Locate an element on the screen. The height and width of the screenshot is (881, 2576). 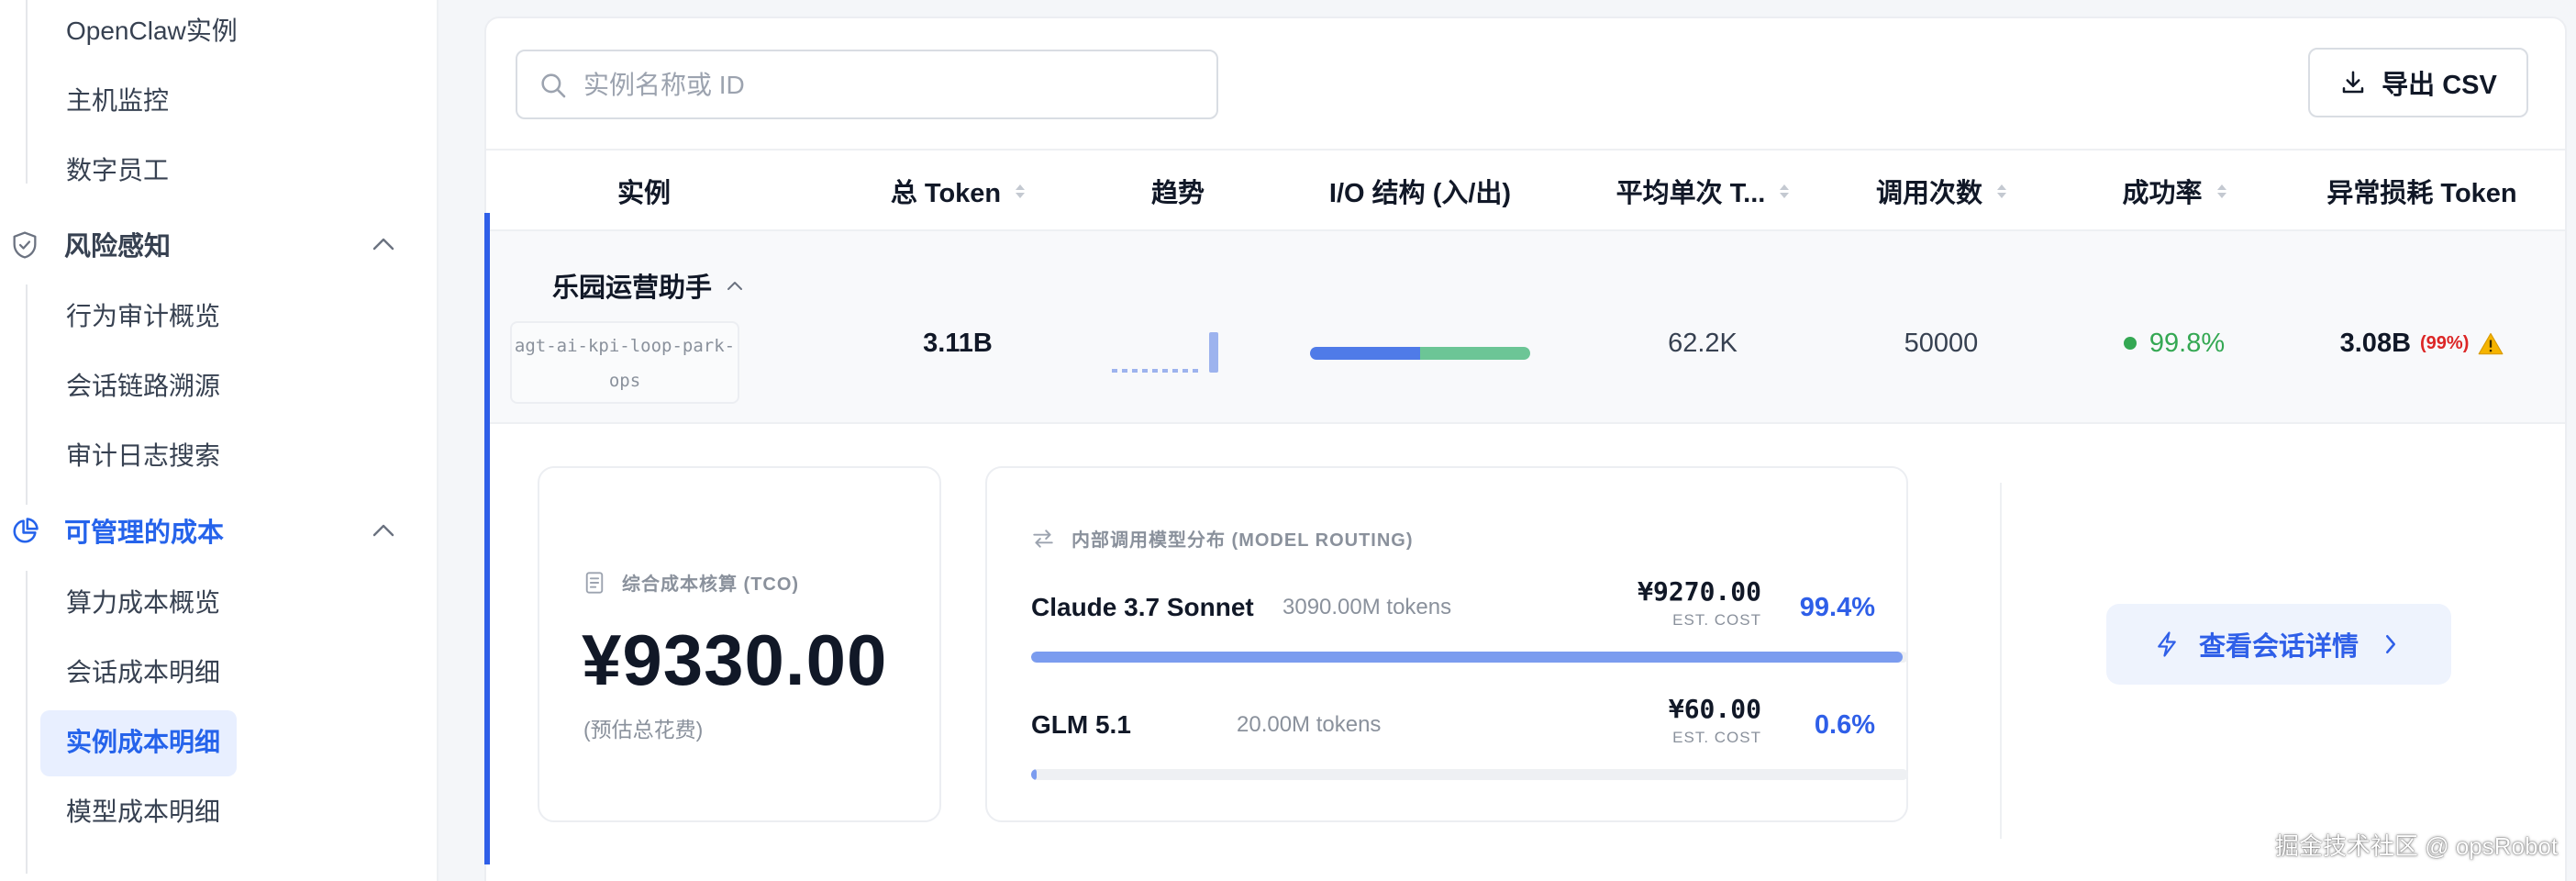
chevron-right-icon is located at coordinates (2390, 644).